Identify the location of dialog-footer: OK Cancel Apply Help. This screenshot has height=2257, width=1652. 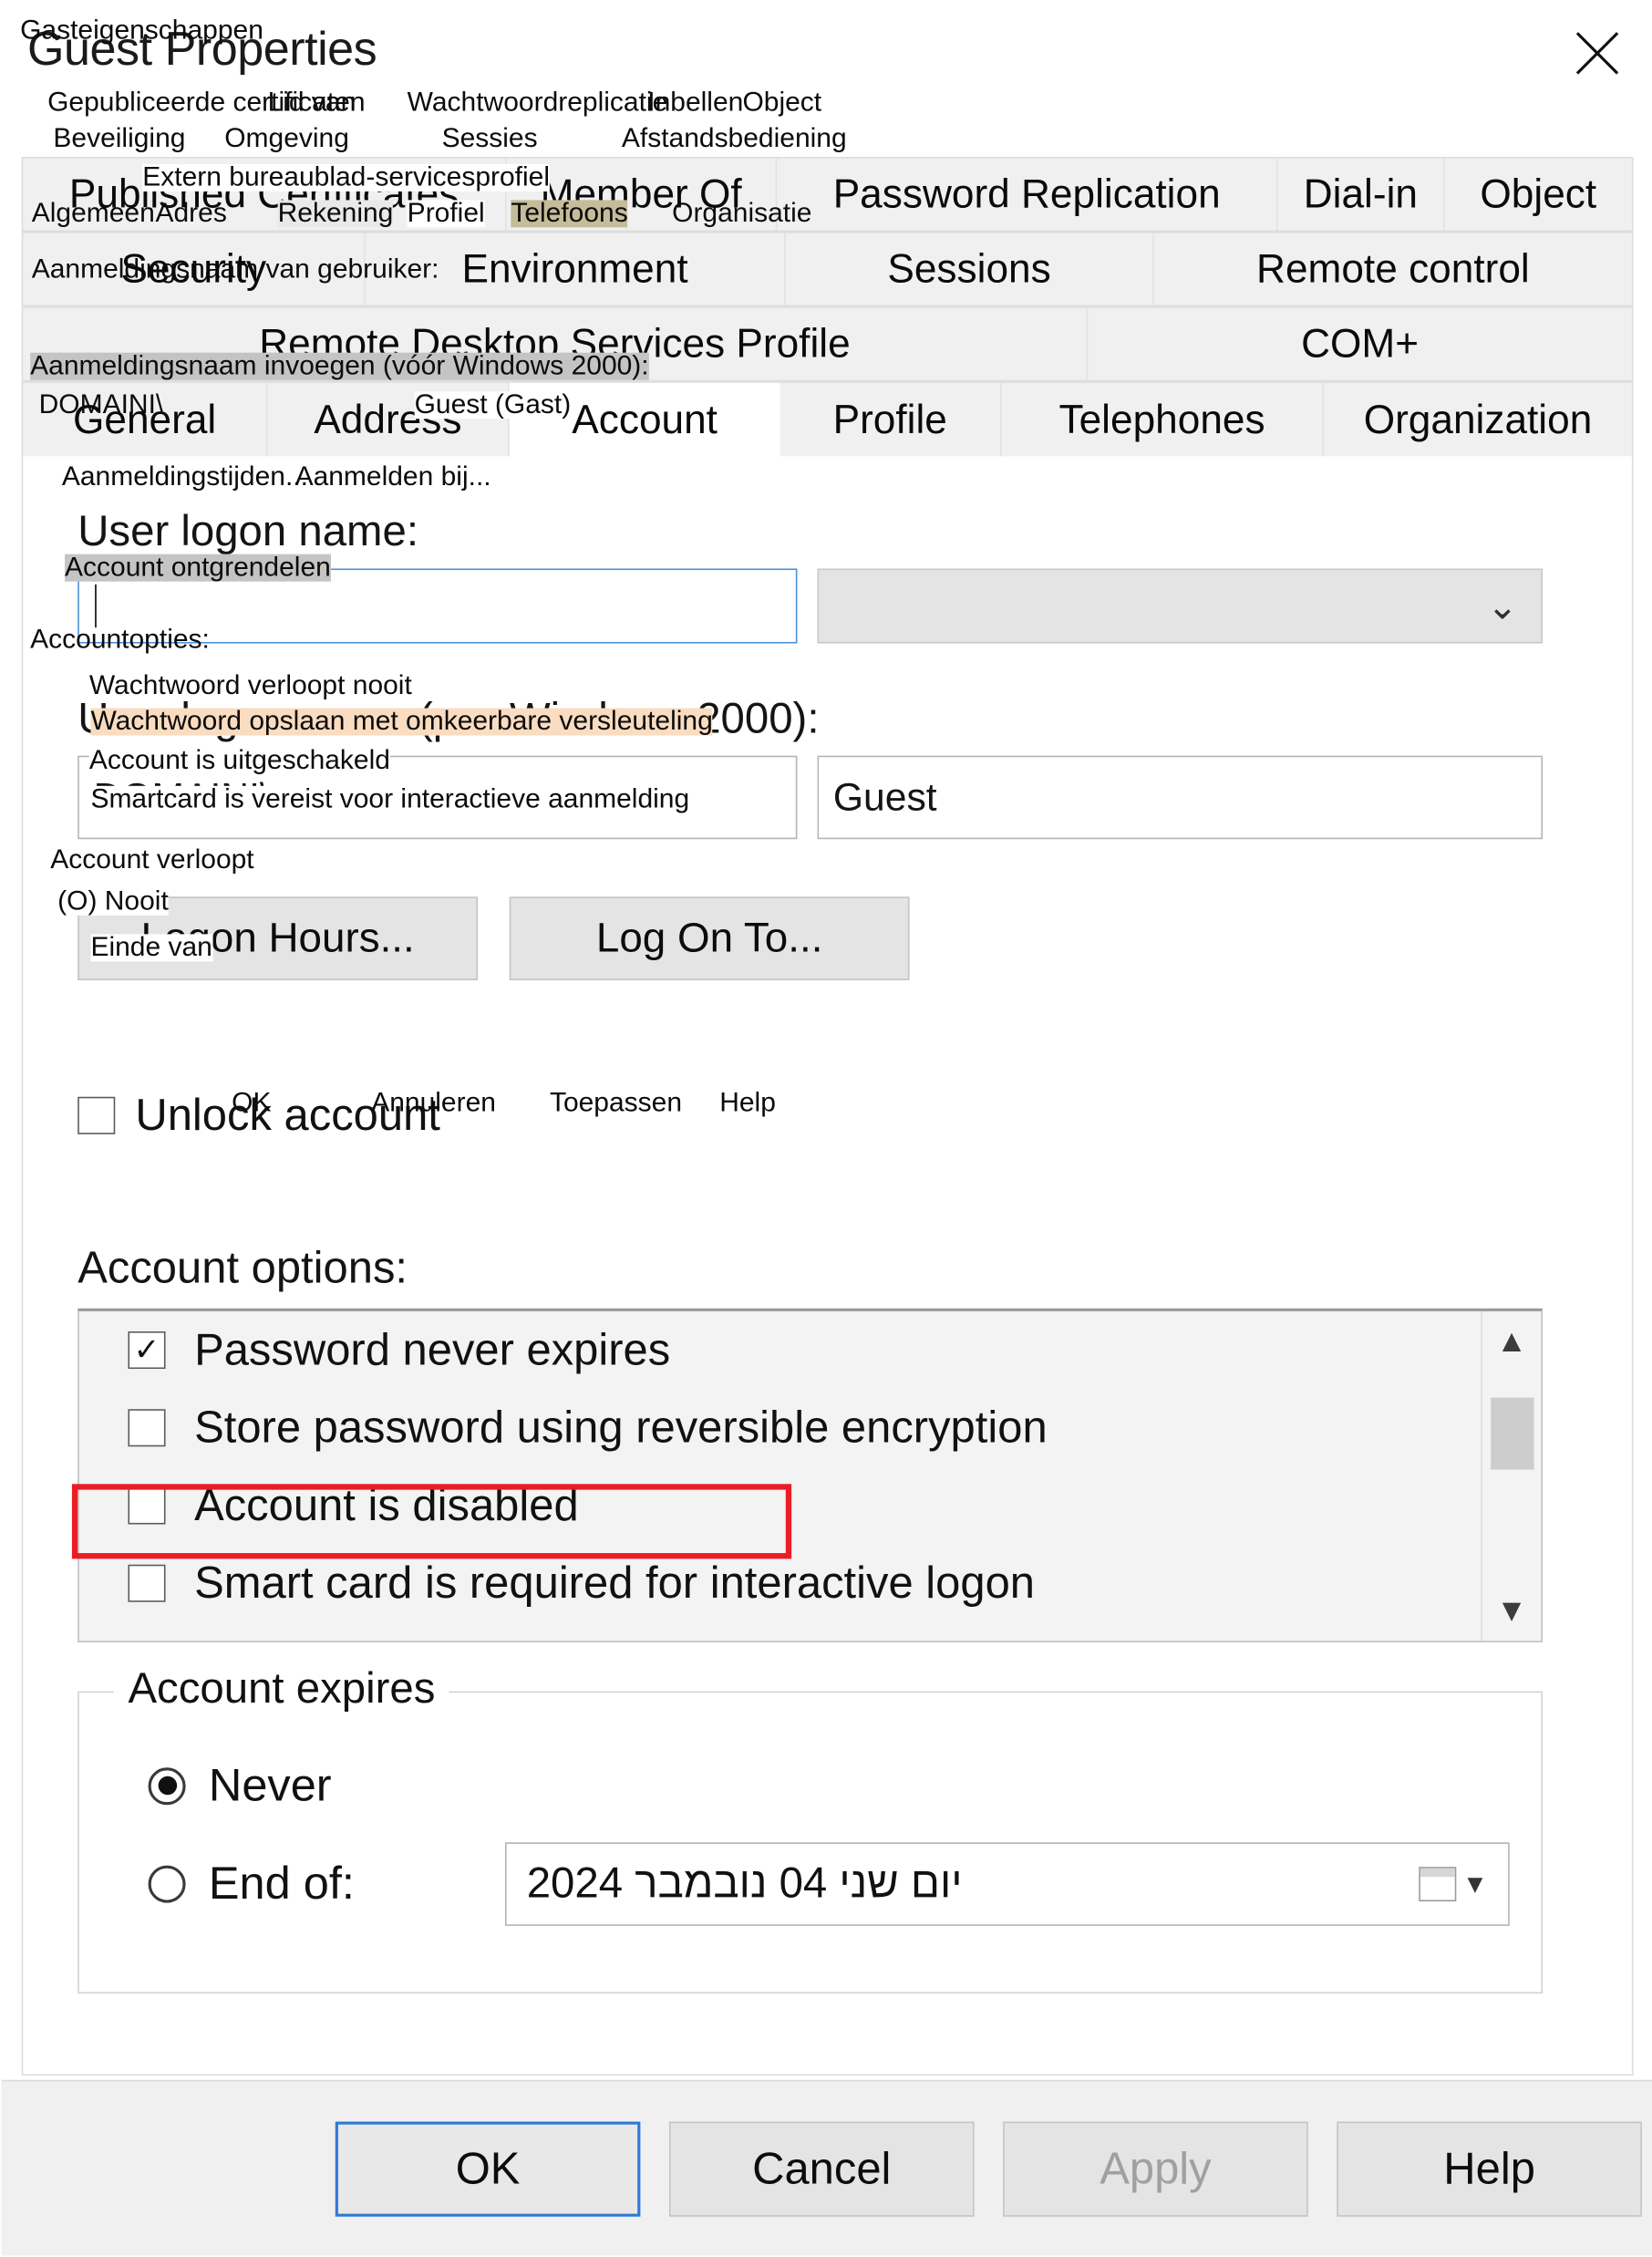
(826, 2167).